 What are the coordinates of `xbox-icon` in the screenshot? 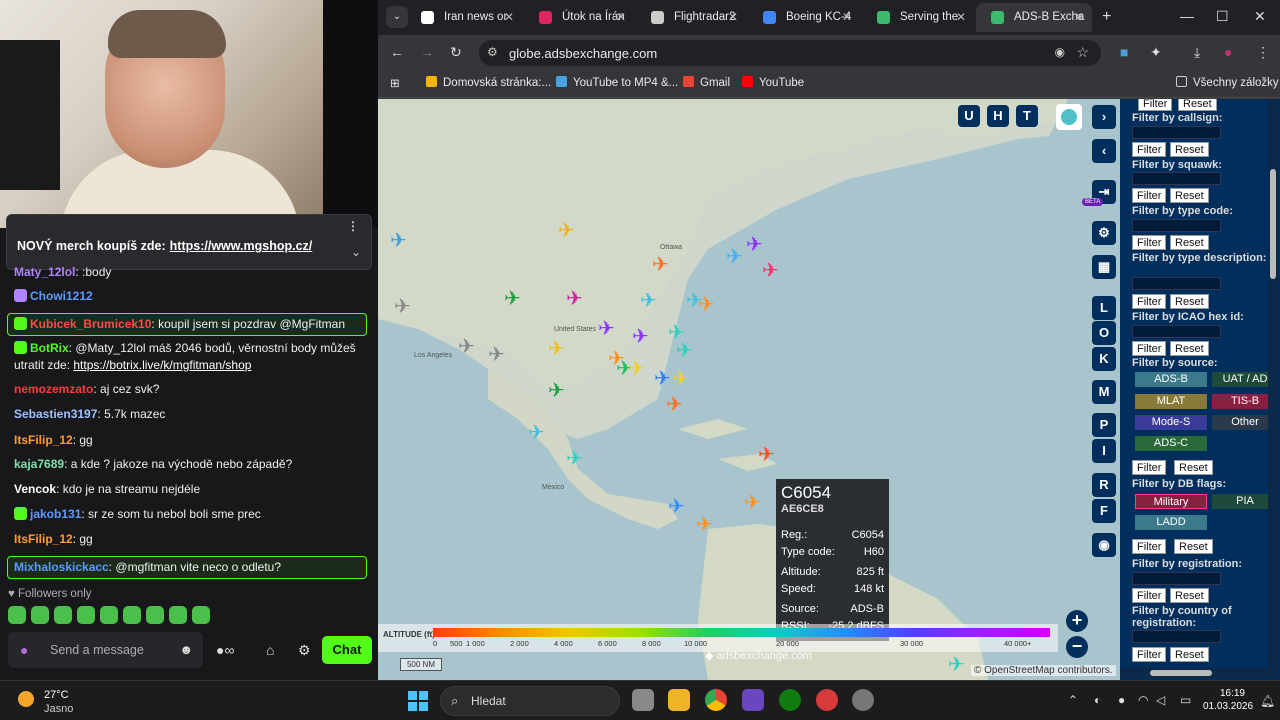 It's located at (790, 700).